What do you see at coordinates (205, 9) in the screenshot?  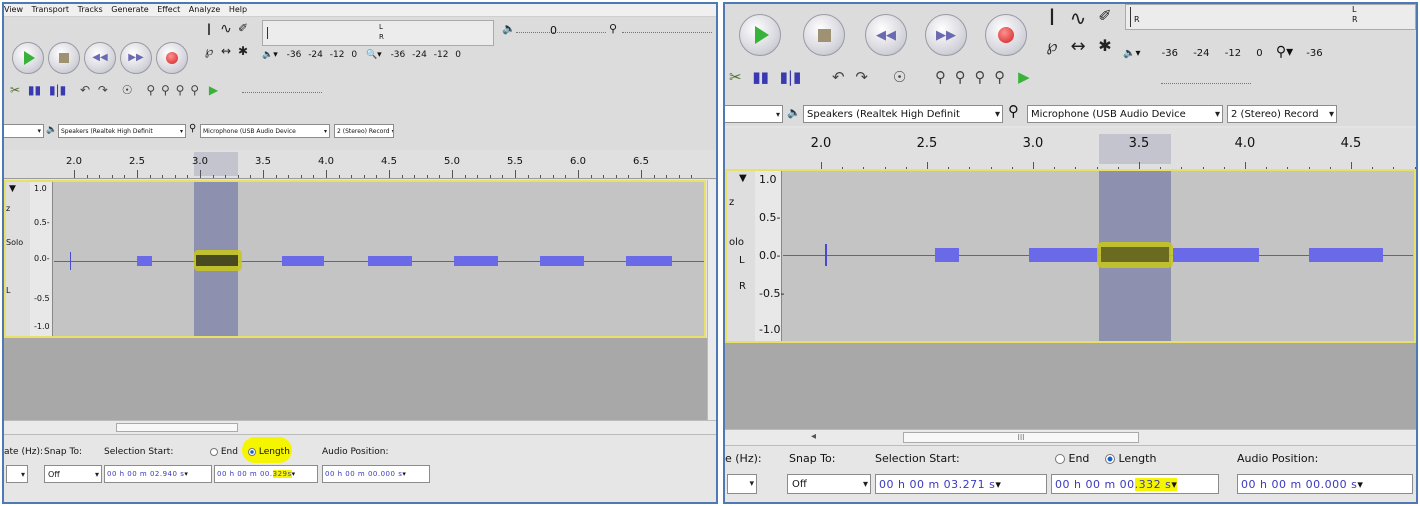 I see `menu-analyze: Analyze` at bounding box center [205, 9].